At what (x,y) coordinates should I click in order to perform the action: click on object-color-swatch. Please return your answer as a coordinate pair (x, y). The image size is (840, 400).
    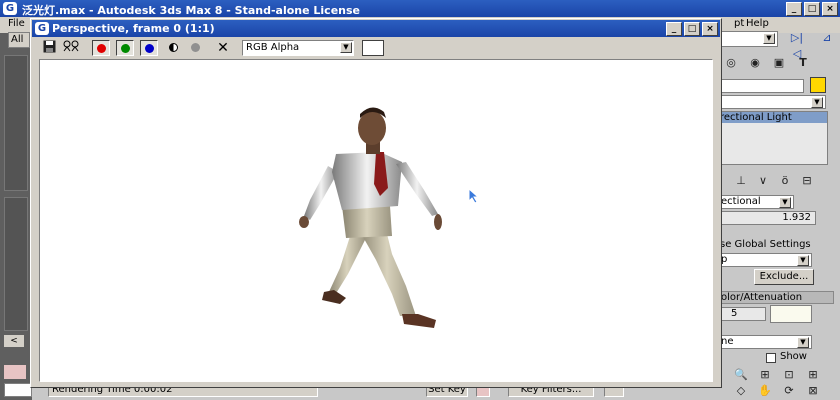
    Looking at the image, I should click on (818, 85).